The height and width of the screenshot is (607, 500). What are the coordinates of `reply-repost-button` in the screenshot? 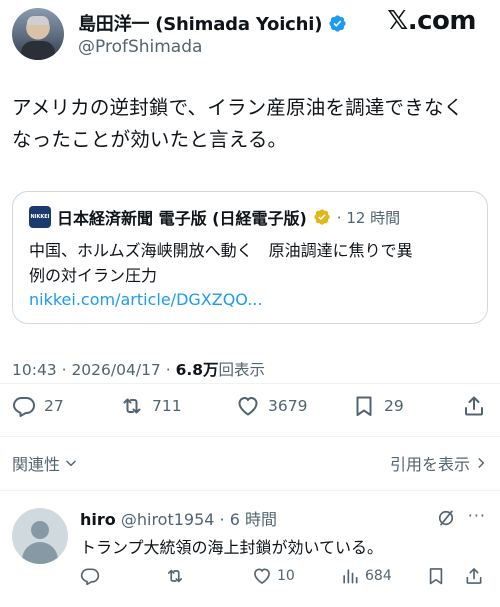 It's located at (175, 576).